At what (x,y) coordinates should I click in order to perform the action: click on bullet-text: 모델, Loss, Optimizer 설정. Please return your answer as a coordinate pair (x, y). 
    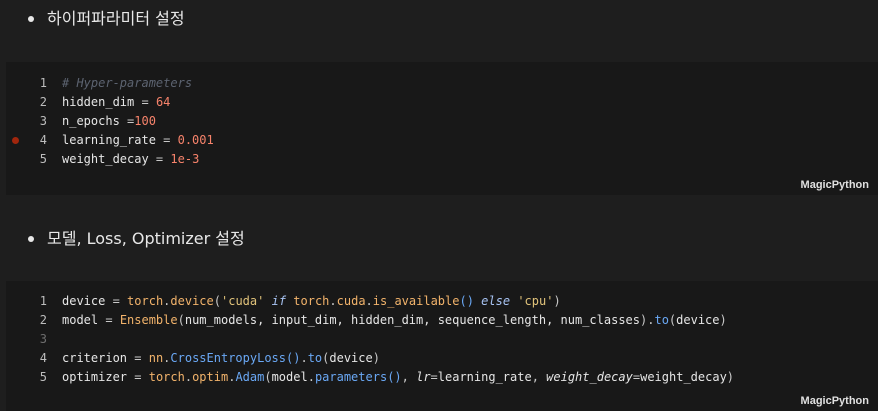
    Looking at the image, I should click on (146, 238).